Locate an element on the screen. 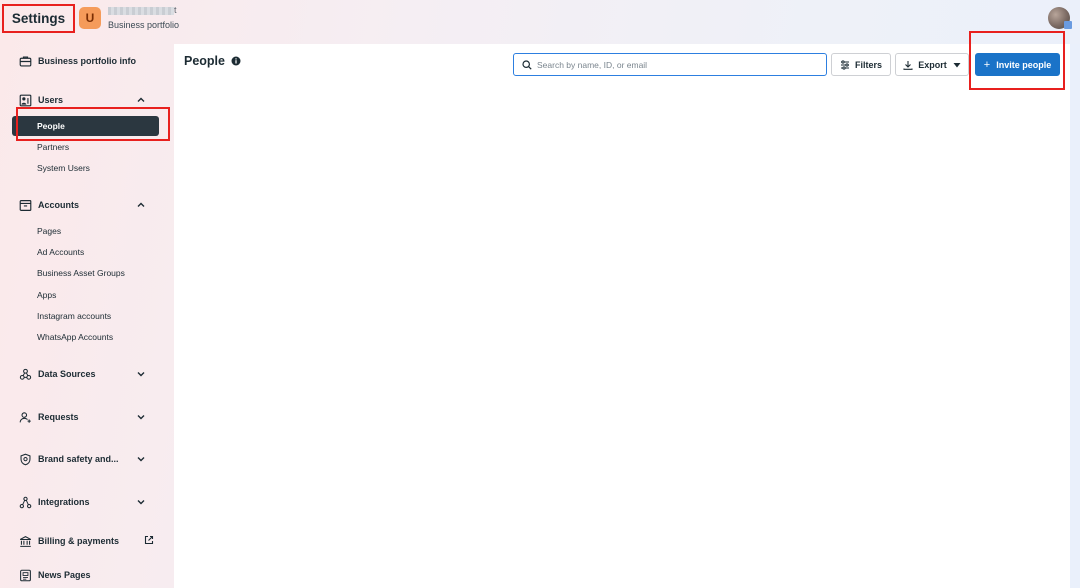 This screenshot has width=1080, height=588. sidebar-section-data-sources: Data Sources is located at coordinates (87, 374).